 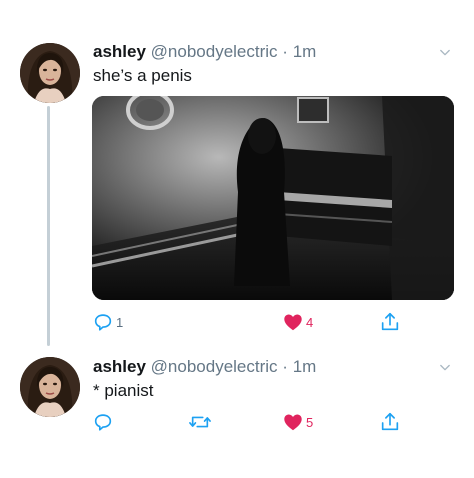 I want to click on like-count: 5, so click(x=310, y=422).